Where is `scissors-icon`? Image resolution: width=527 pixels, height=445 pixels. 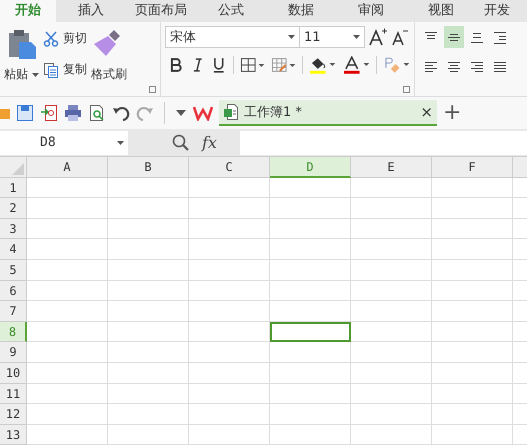
scissors-icon is located at coordinates (51, 38).